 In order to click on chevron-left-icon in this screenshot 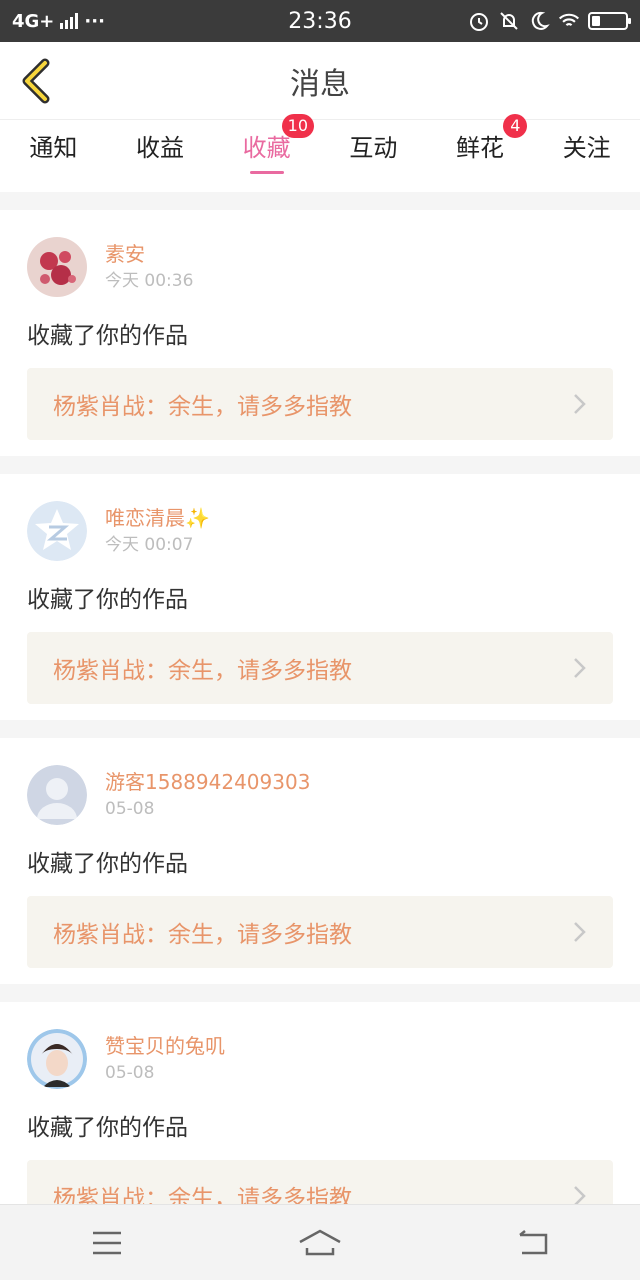, I will do `click(36, 81)`.